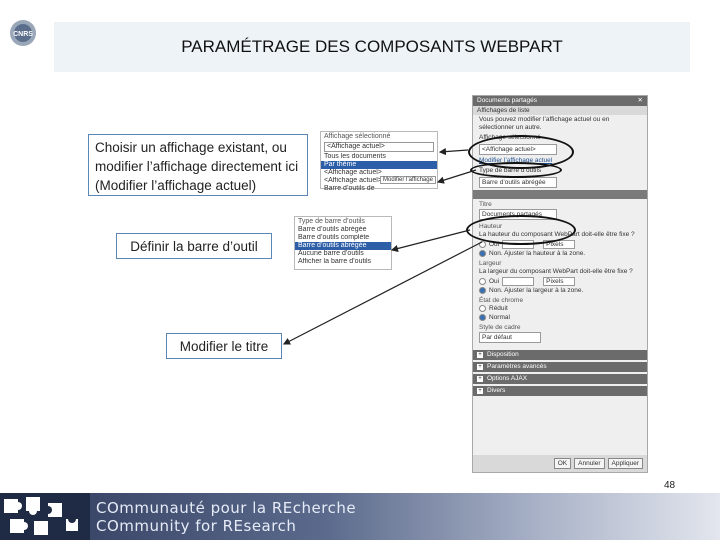  What do you see at coordinates (45, 516) in the screenshot?
I see `puzzle-logo-icon` at bounding box center [45, 516].